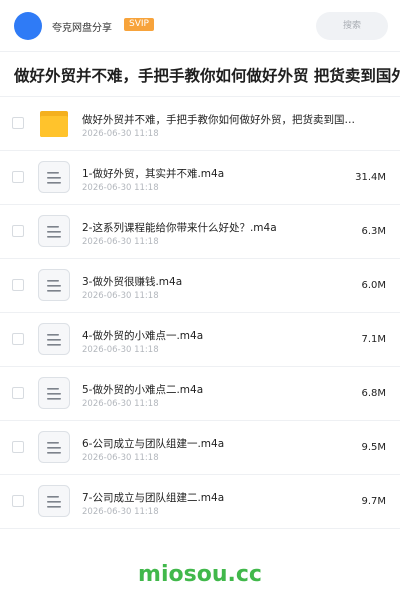 This screenshot has width=400, height=600. Describe the element at coordinates (373, 393) in the screenshot. I see `item-size: 6.8M` at that location.